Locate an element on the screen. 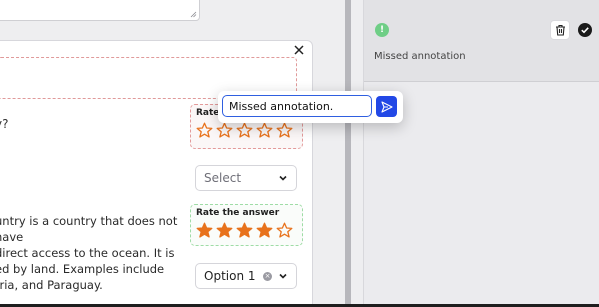  resize-grip-icon is located at coordinates (193, 14).